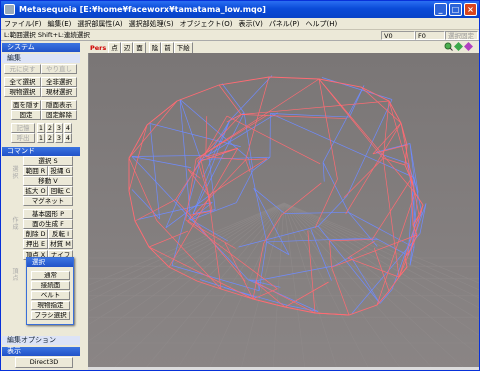 The image size is (480, 371). Describe the element at coordinates (461, 35) in the screenshot. I see `selection-fixed-indicator: 選択固定` at that location.